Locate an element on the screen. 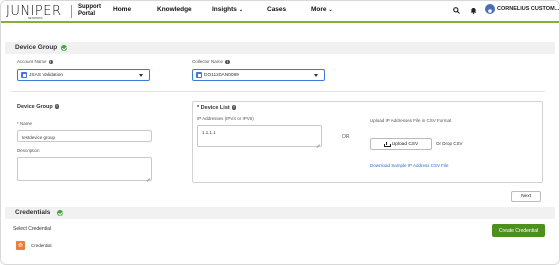  account-icon is located at coordinates (24, 75).